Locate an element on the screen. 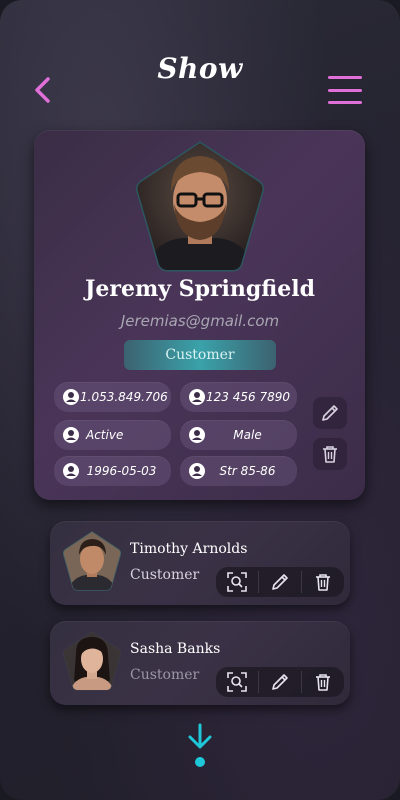  arrow-down-icon is located at coordinates (200, 745).